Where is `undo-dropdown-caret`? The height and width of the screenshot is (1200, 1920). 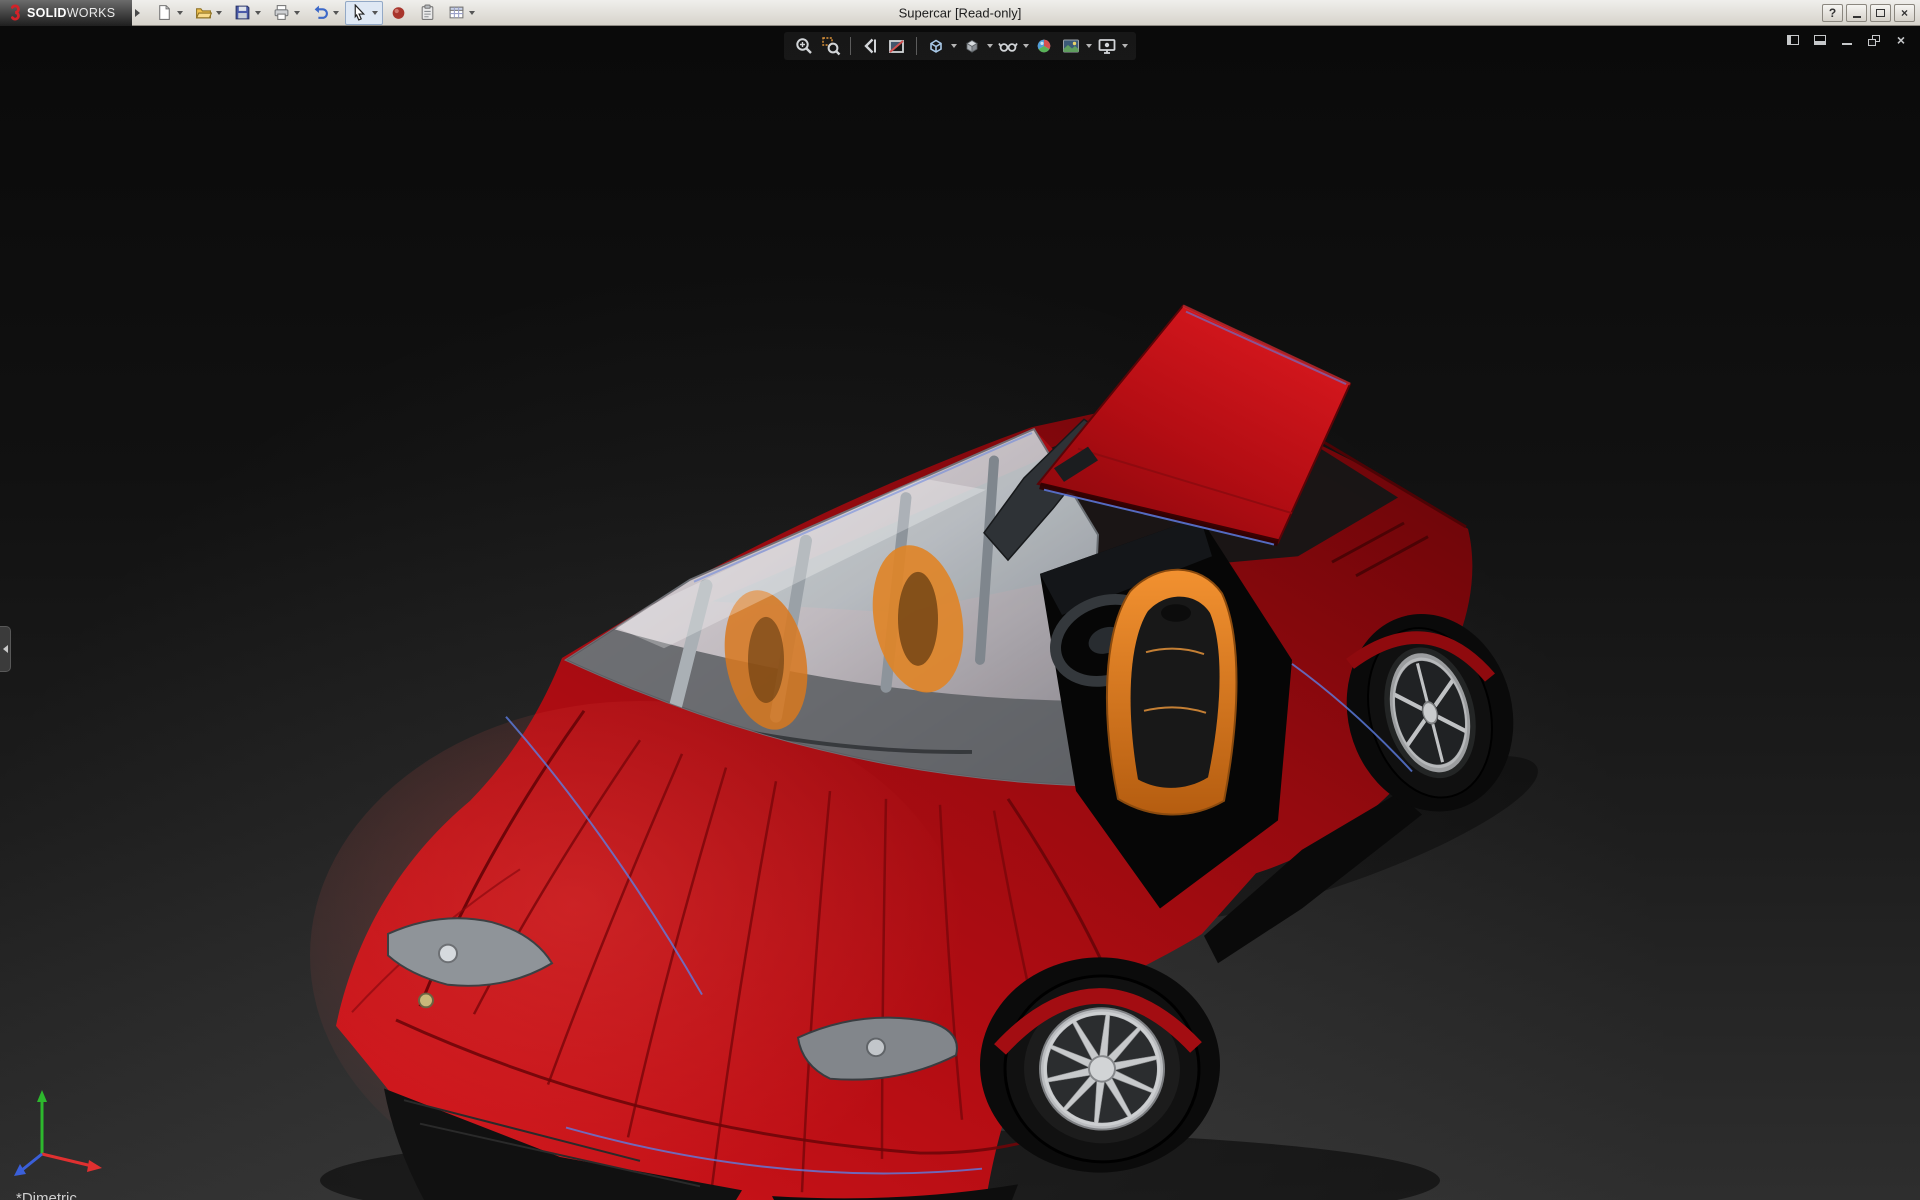 undo-dropdown-caret is located at coordinates (336, 12).